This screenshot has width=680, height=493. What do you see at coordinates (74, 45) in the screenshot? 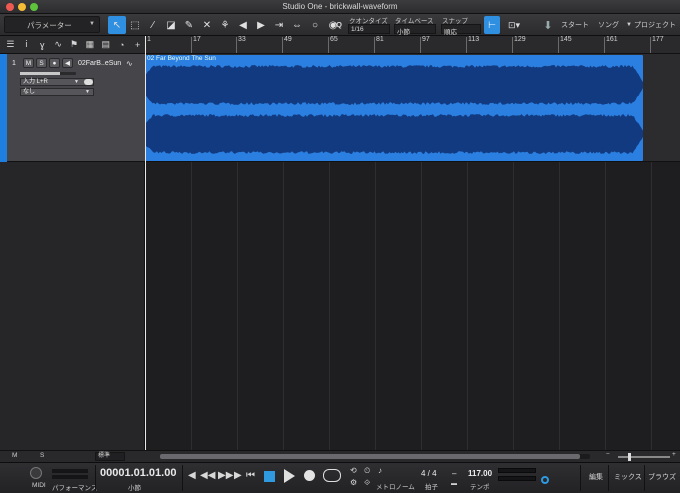
I see `marker-track-button: ⚑` at bounding box center [74, 45].